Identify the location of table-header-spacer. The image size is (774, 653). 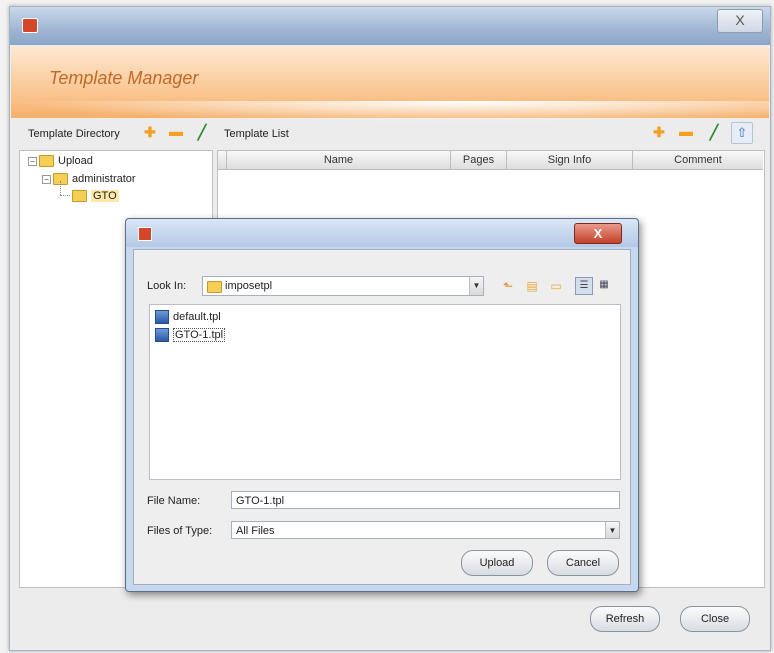
(222, 160).